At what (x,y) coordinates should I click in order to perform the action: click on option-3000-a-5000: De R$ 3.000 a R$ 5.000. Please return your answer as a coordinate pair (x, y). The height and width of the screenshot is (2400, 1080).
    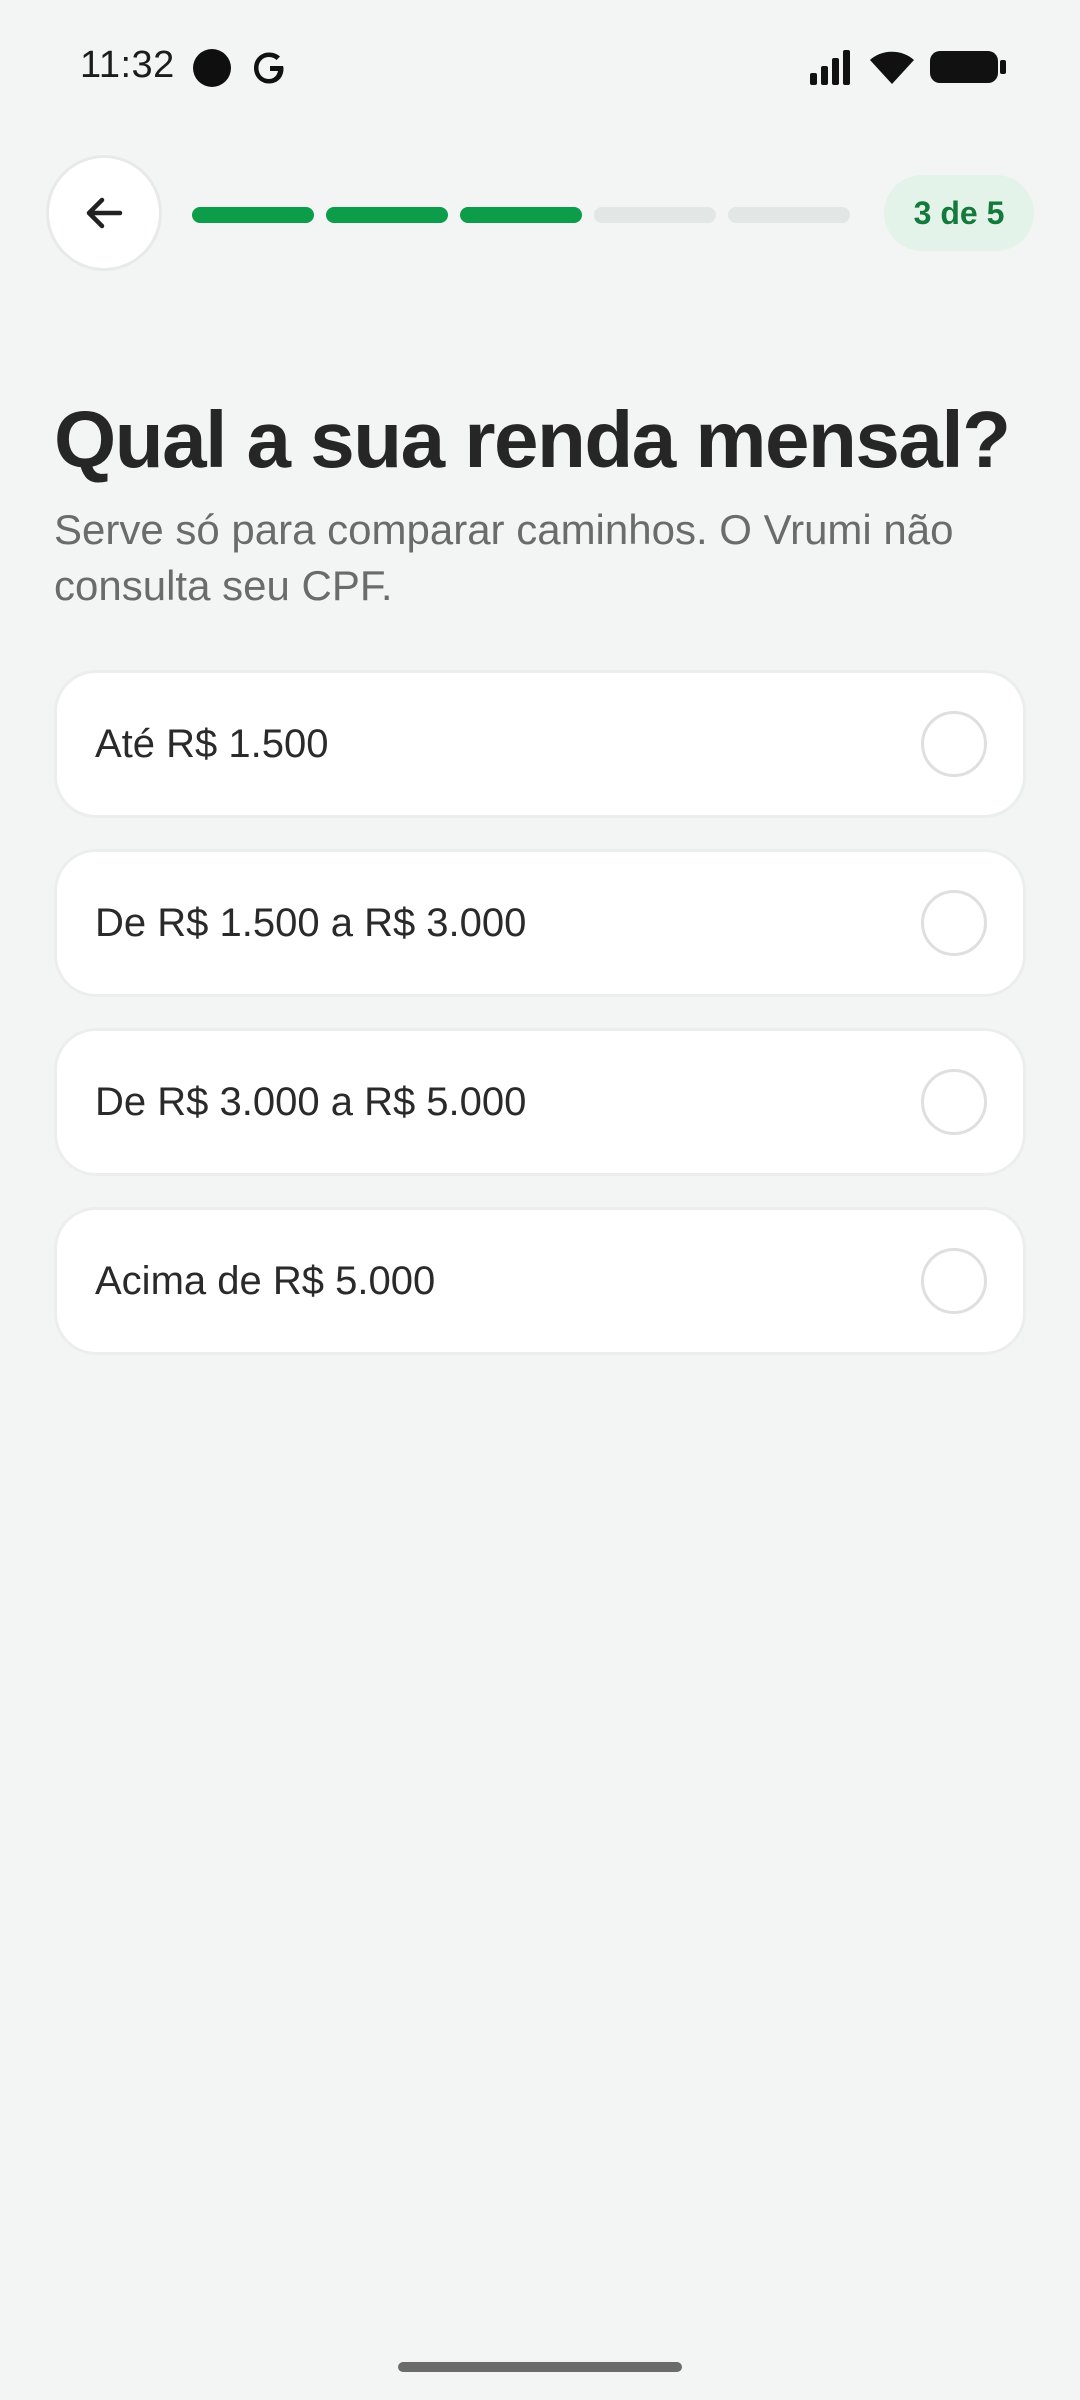
    Looking at the image, I should click on (540, 1102).